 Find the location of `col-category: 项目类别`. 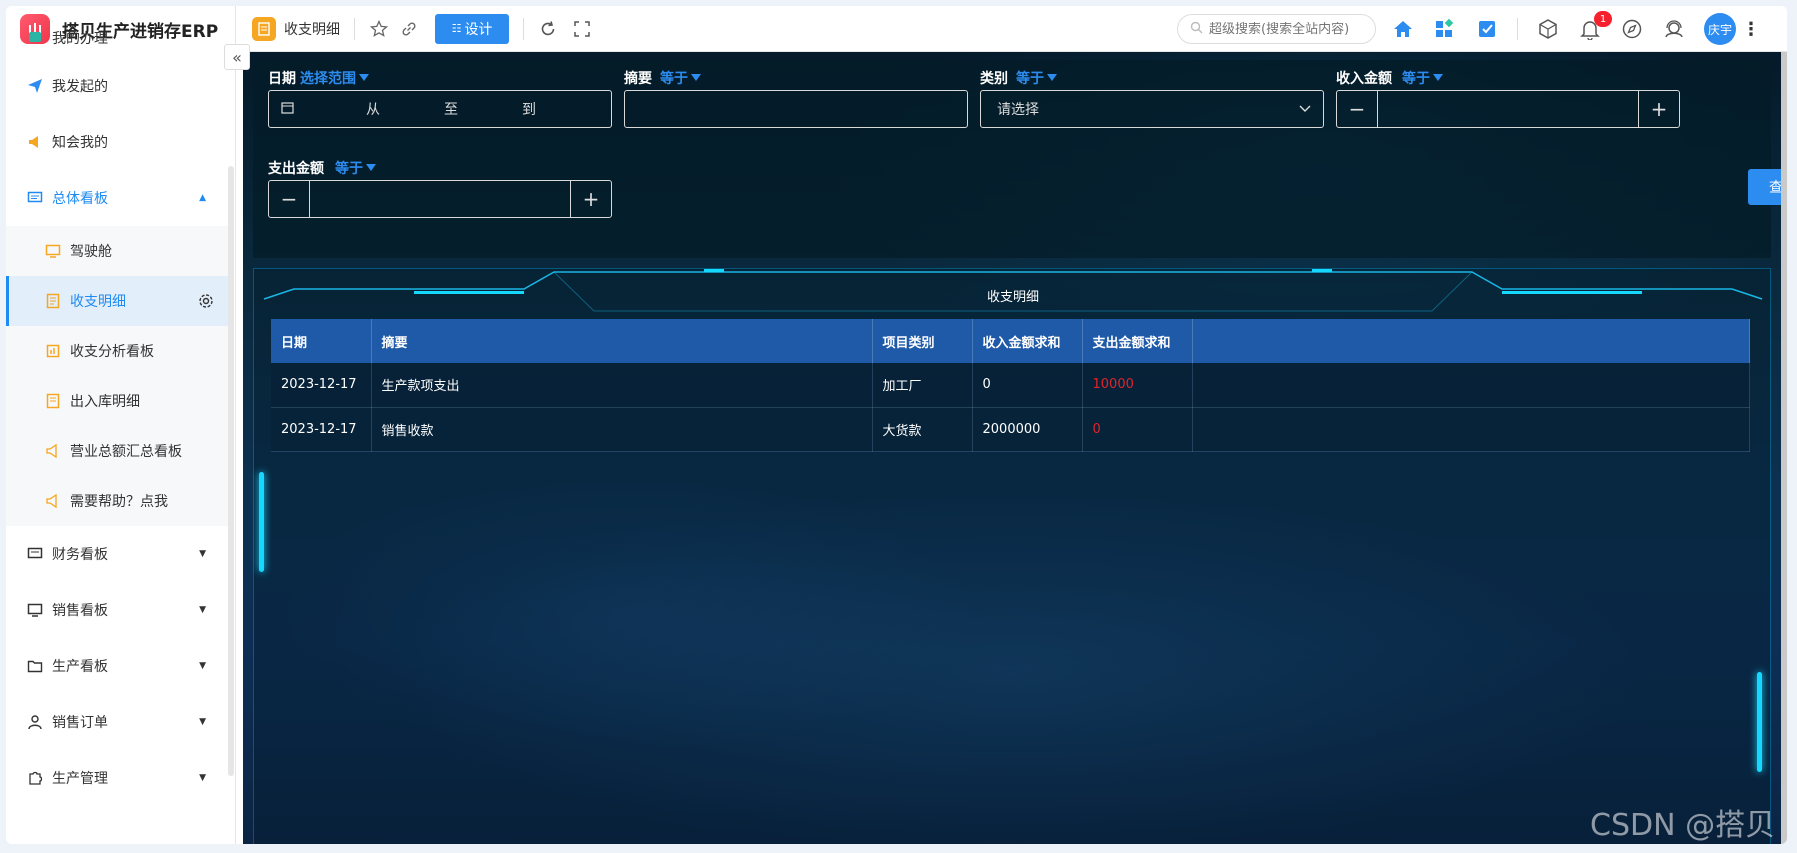

col-category: 项目类别 is located at coordinates (922, 341).